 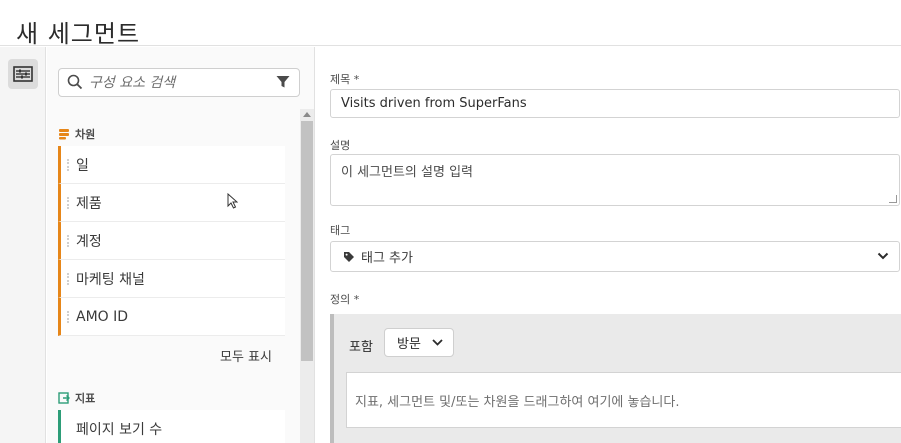 What do you see at coordinates (171, 317) in the screenshot?
I see `dimension-item: AMO ID` at bounding box center [171, 317].